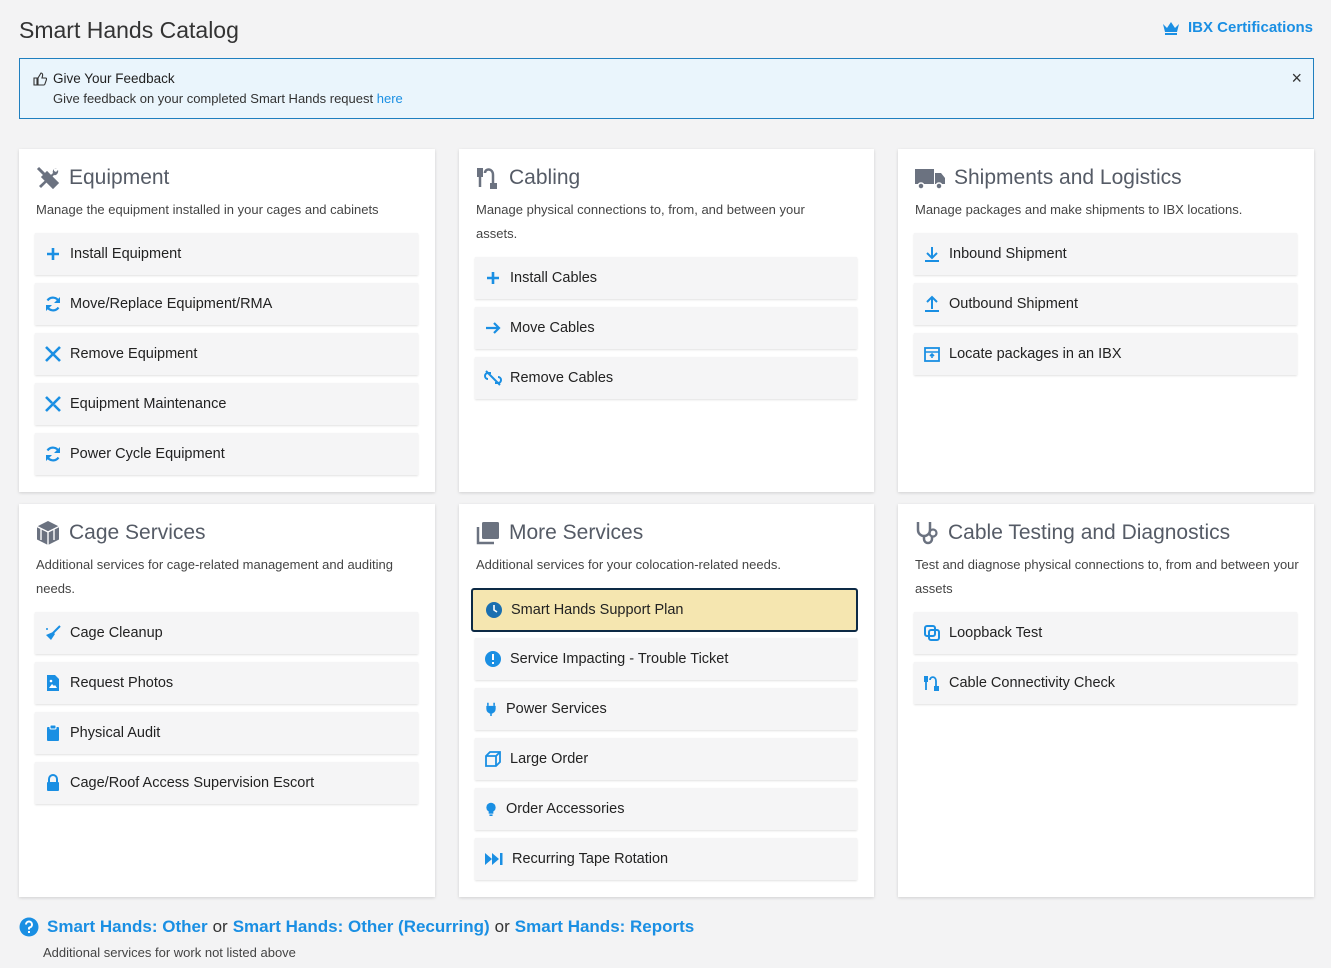 The width and height of the screenshot is (1331, 968). Describe the element at coordinates (549, 759) in the screenshot. I see `item-label: Large Order` at that location.